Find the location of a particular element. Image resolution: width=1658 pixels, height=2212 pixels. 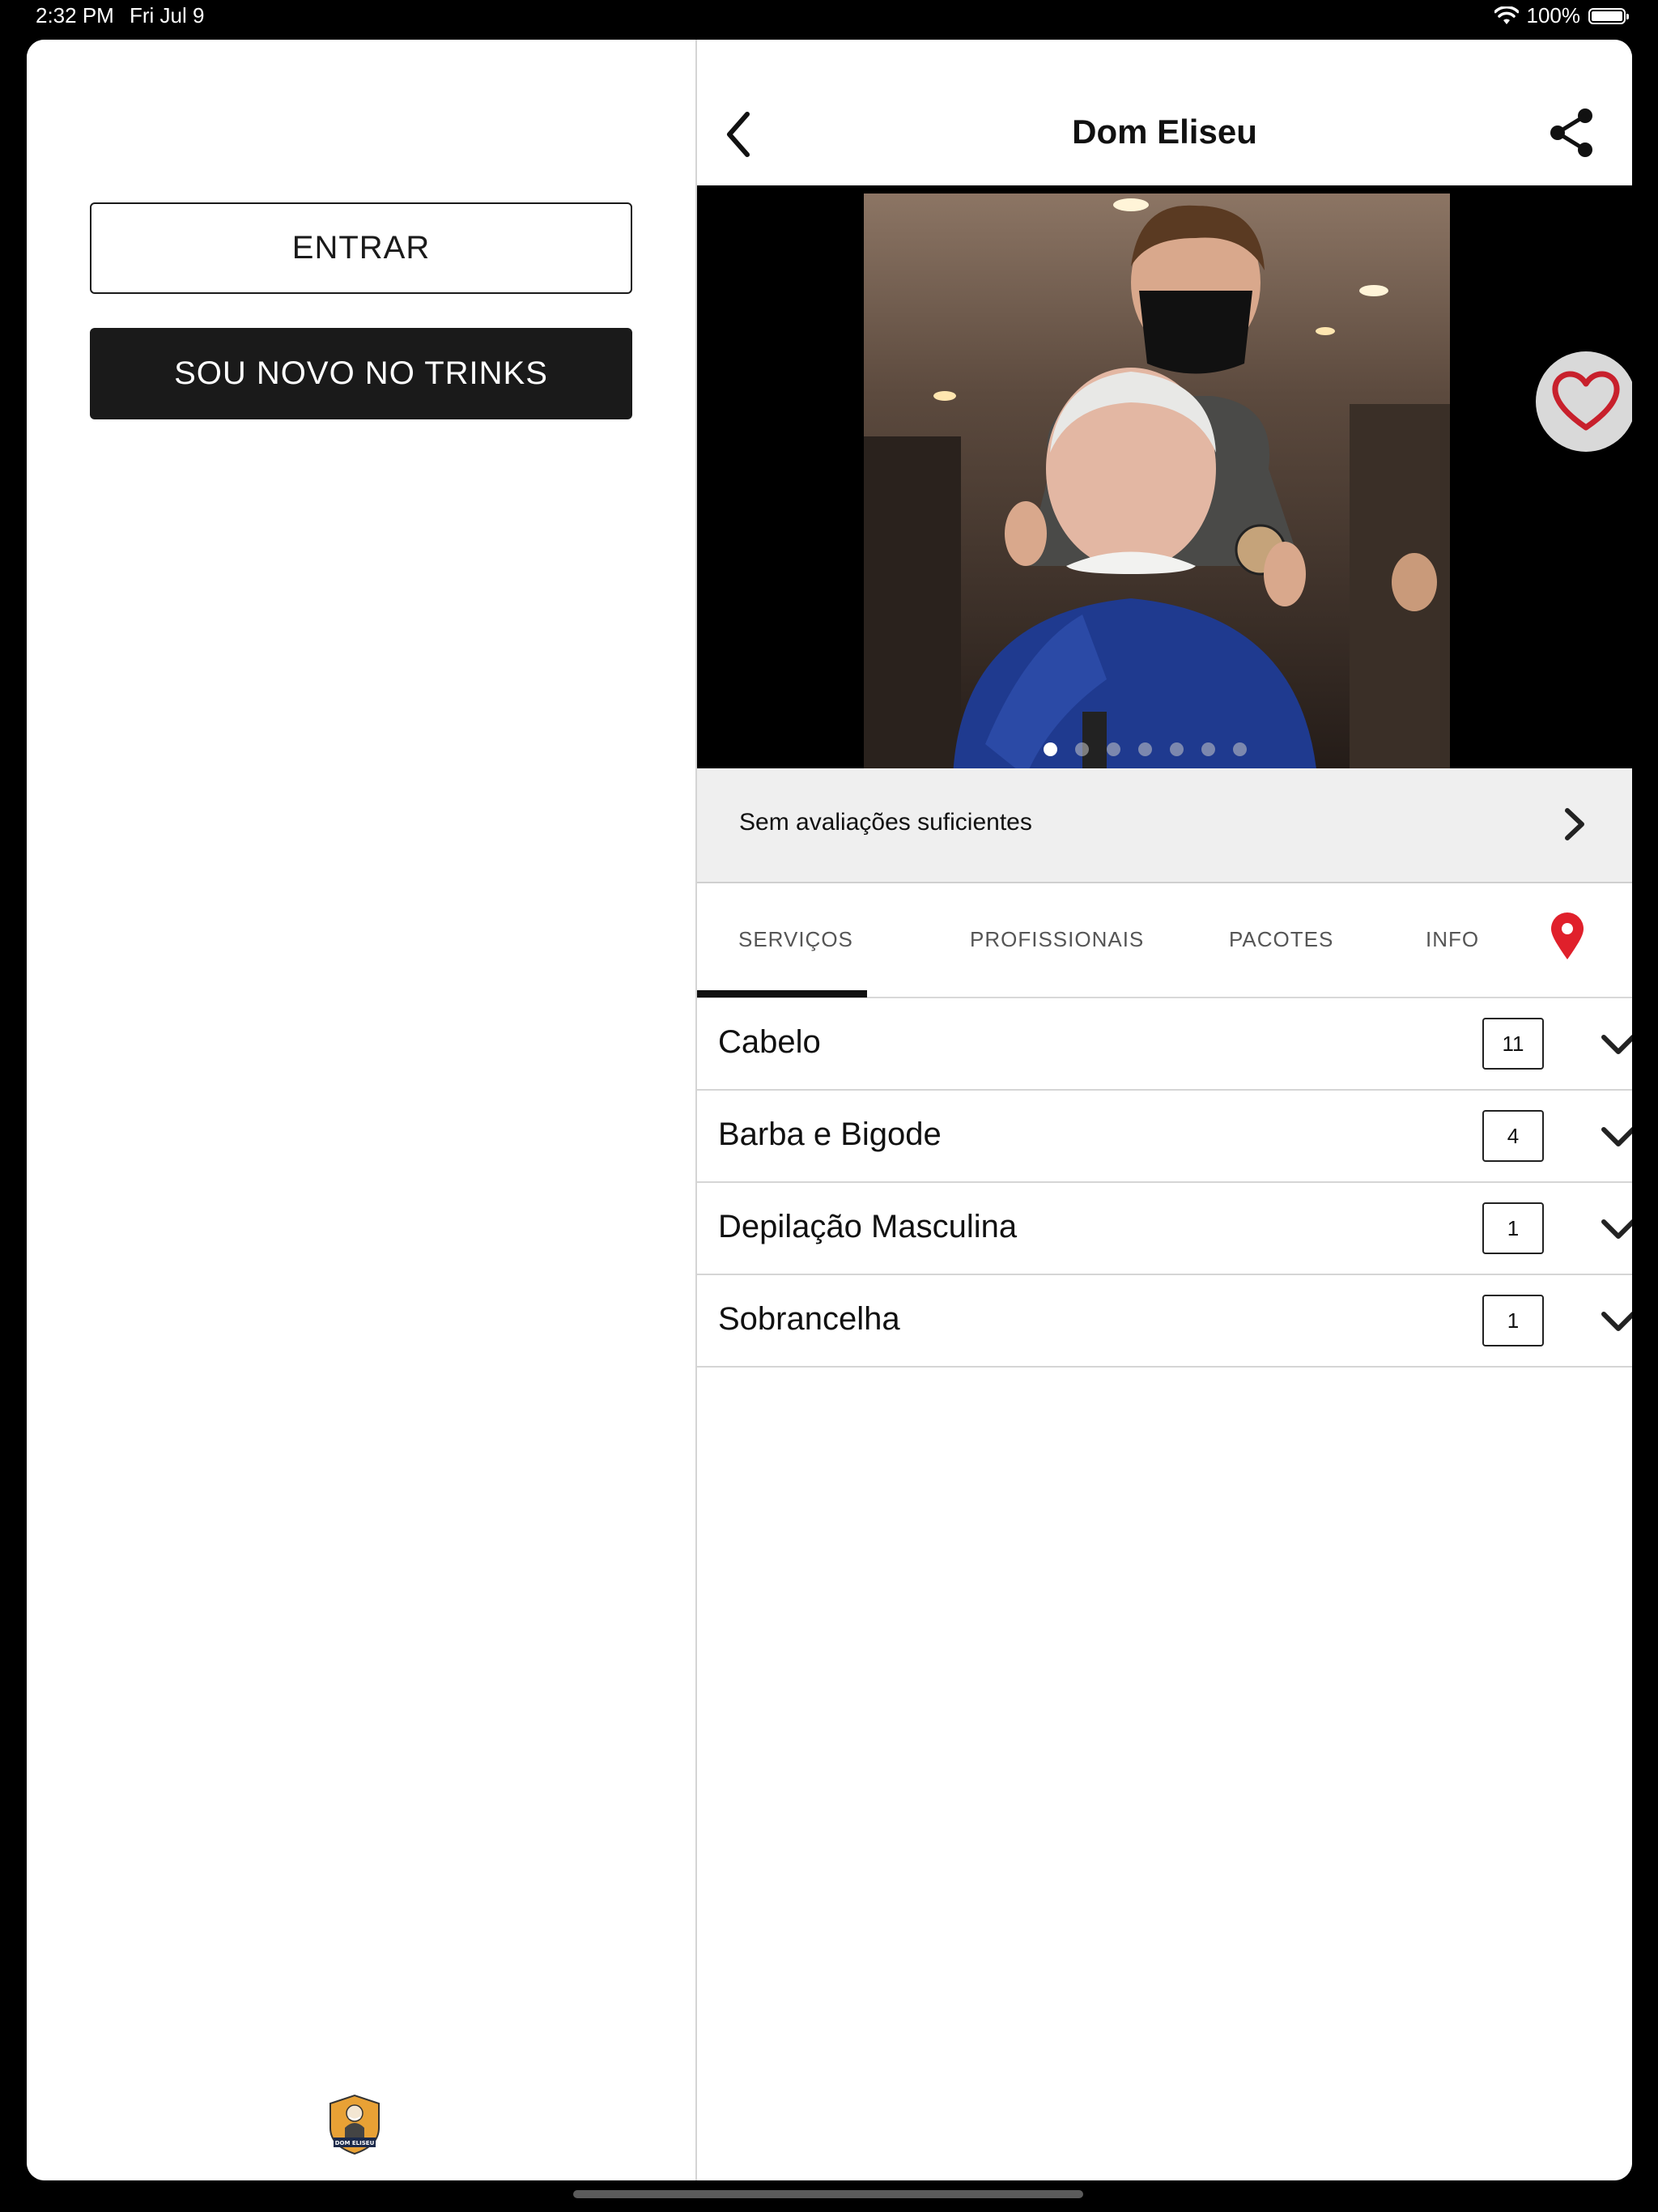

category-row: Cabelo 11 is located at coordinates (1164, 1045).